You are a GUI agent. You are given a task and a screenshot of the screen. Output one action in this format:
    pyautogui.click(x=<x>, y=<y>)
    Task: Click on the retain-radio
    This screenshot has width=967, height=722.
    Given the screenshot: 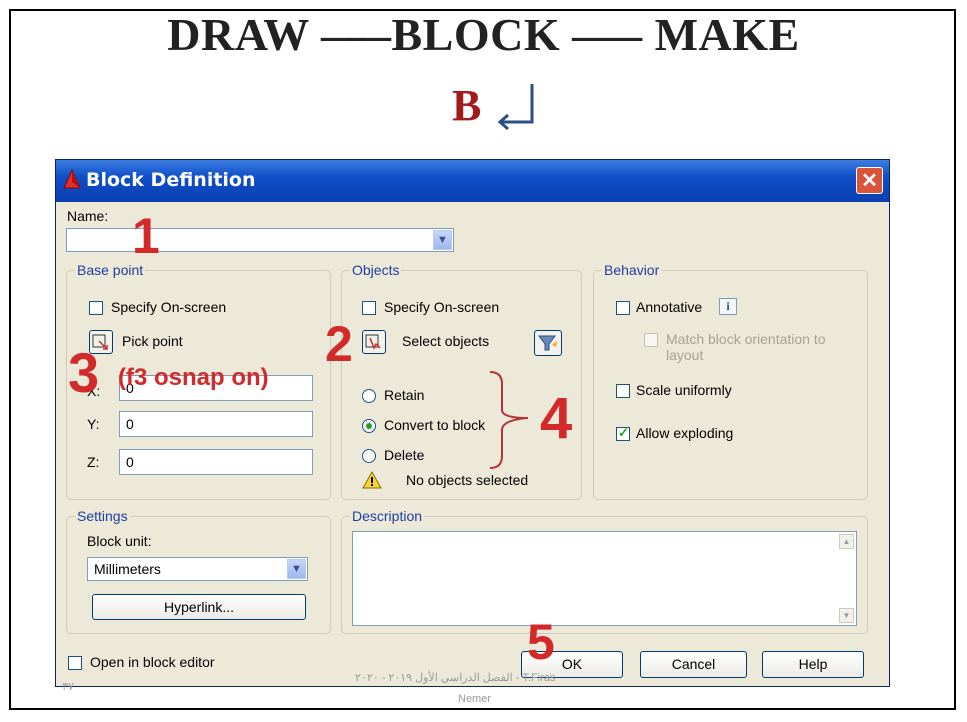 What is the action you would take?
    pyautogui.click(x=369, y=396)
    